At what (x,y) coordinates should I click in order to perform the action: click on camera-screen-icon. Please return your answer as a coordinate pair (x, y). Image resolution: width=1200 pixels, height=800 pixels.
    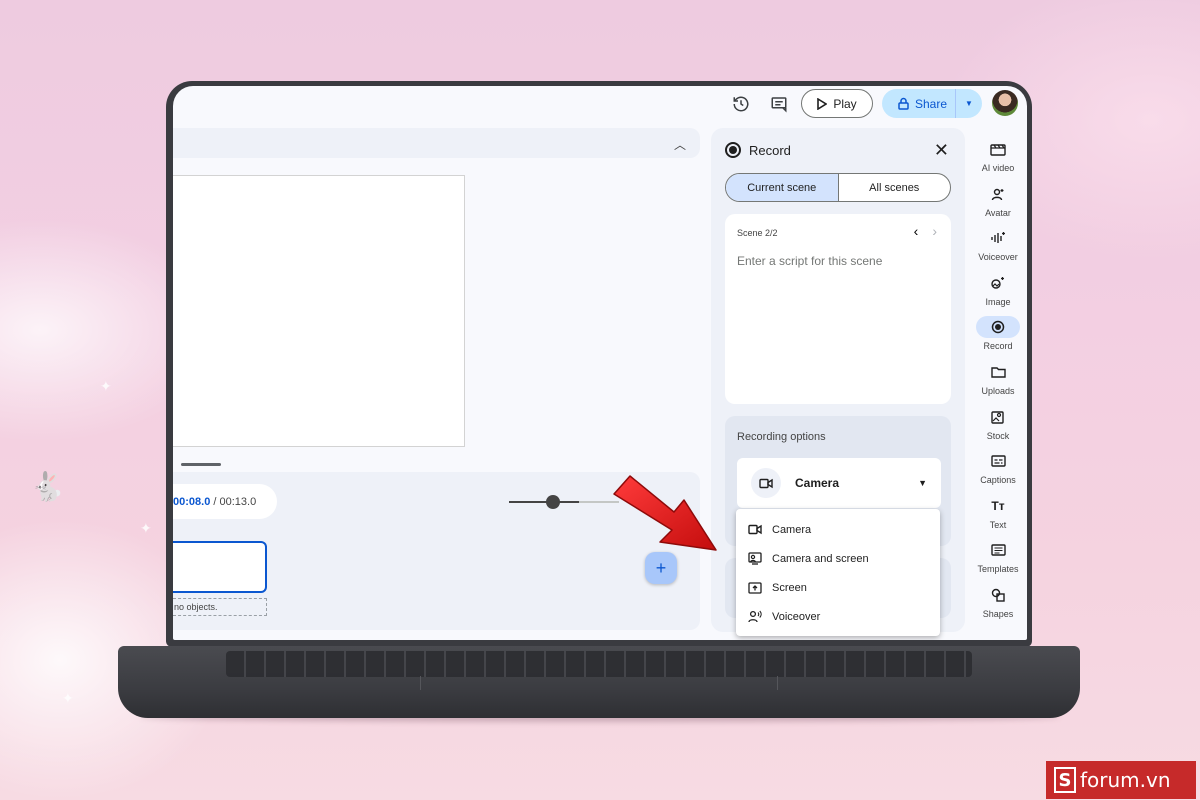
    Looking at the image, I should click on (755, 559).